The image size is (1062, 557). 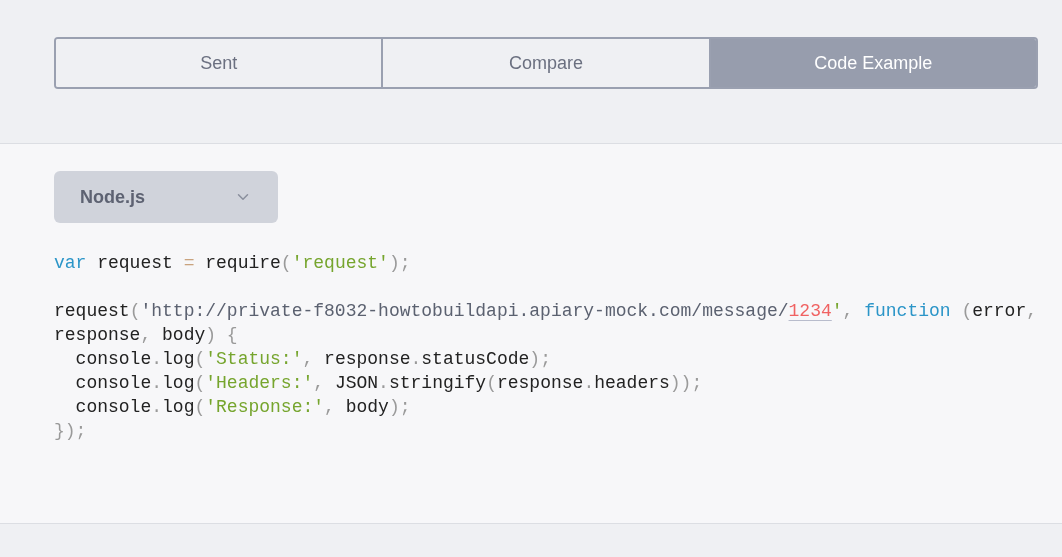 What do you see at coordinates (388, 383) in the screenshot?
I see `code-line: console.log('Headers:', JSON.stringify(response.headers));` at bounding box center [388, 383].